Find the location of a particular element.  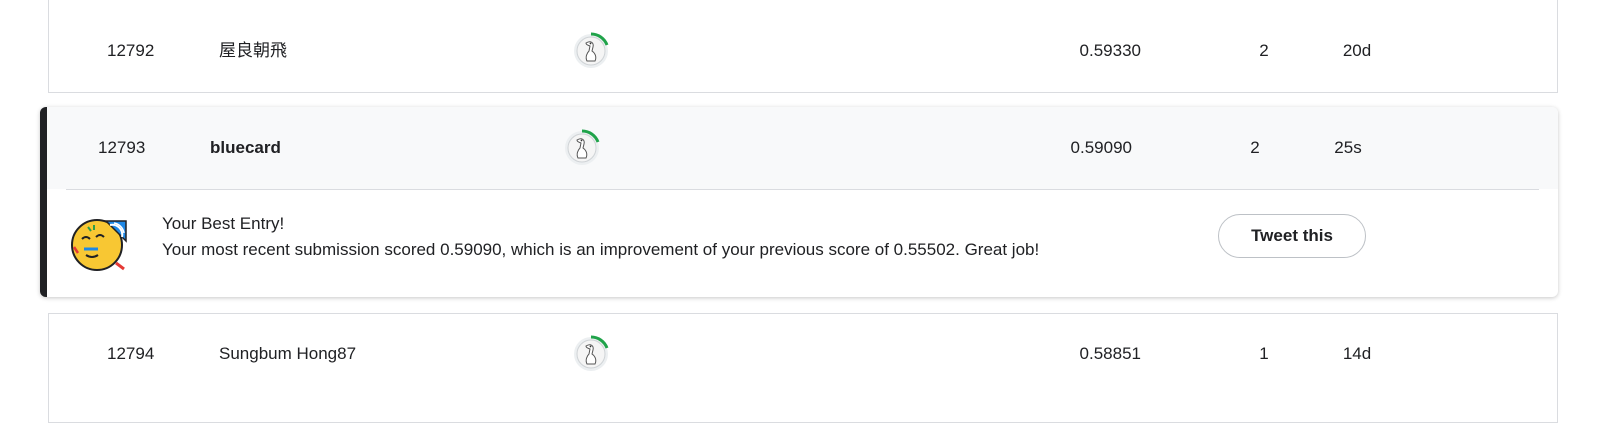

last-submission-cell: 25s is located at coordinates (1348, 147).